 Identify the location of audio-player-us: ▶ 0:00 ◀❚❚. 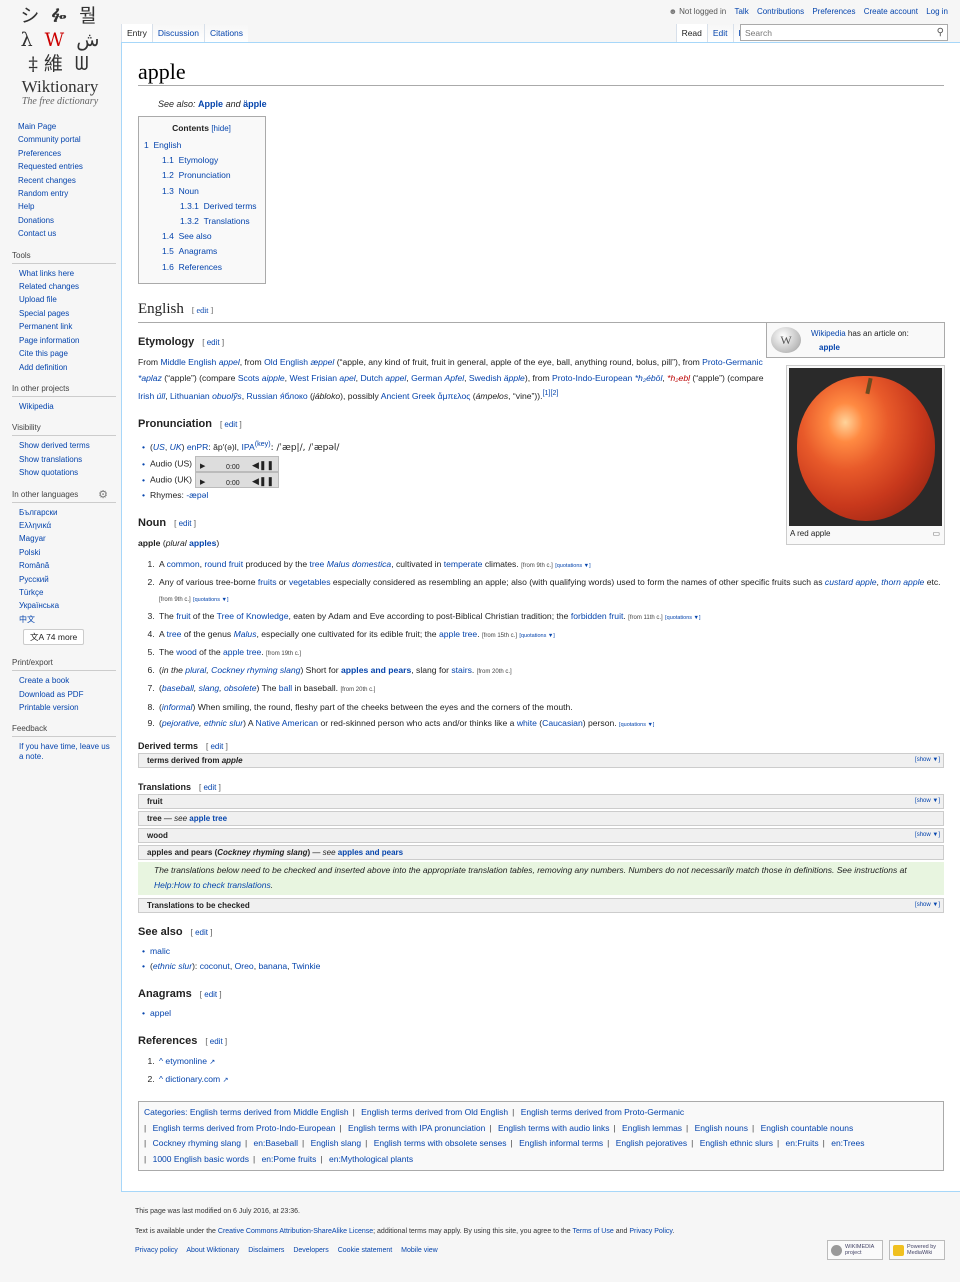
(237, 464).